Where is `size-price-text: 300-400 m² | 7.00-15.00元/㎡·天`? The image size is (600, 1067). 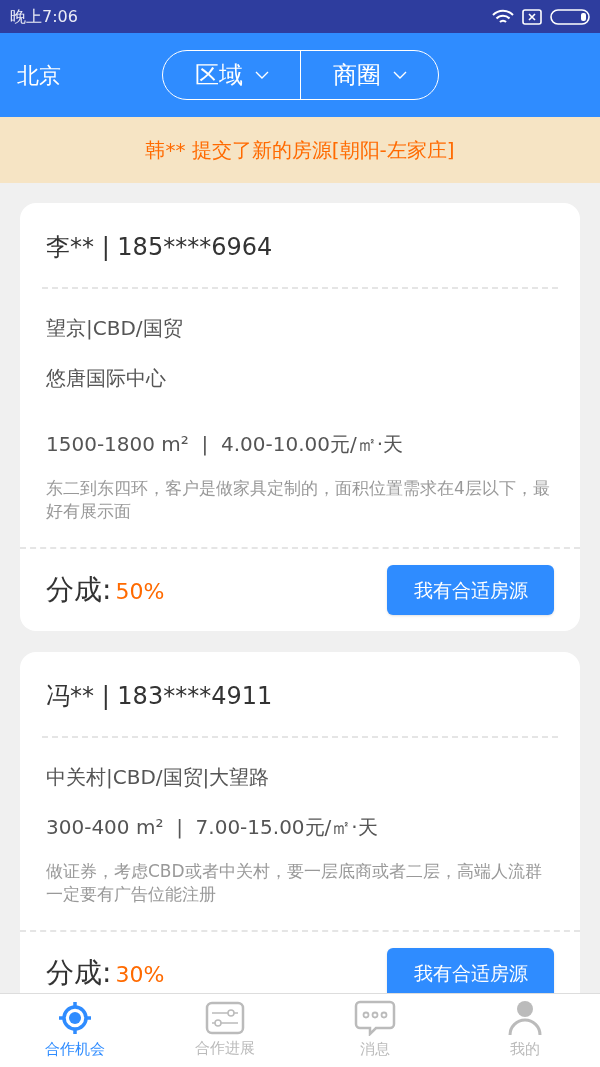
size-price-text: 300-400 m² | 7.00-15.00元/㎡·天 is located at coordinates (212, 827).